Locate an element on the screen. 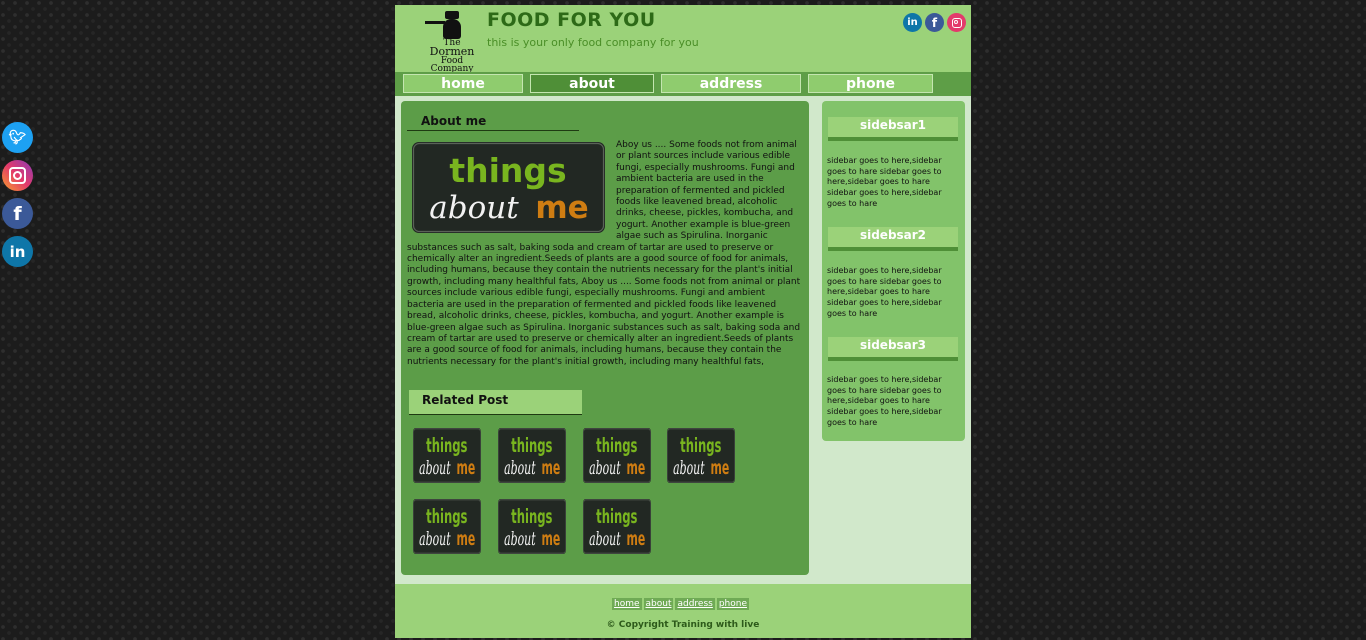 The image size is (1366, 640). header-social-links: in f is located at coordinates (933, 22).